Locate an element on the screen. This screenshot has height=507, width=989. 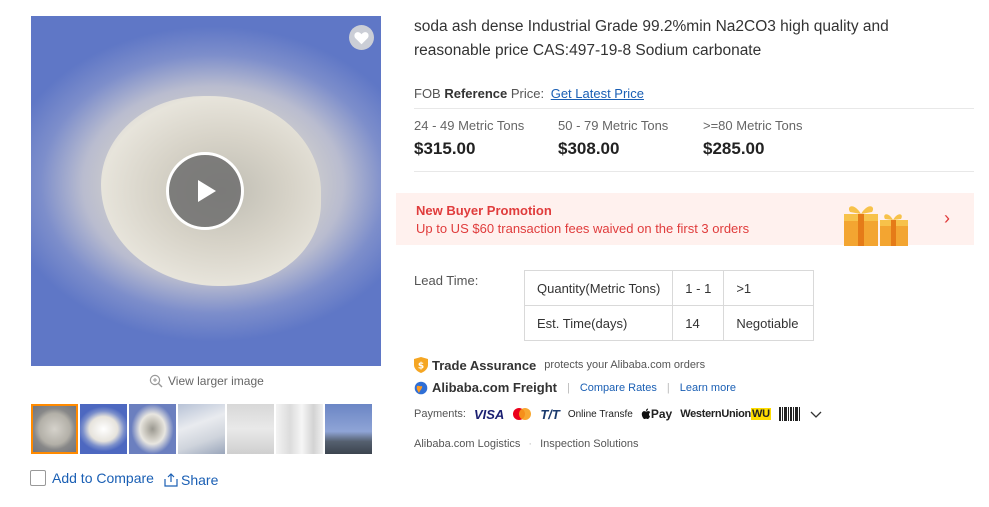
online-transfer-icon: Online Transfe is located at coordinates (600, 414).